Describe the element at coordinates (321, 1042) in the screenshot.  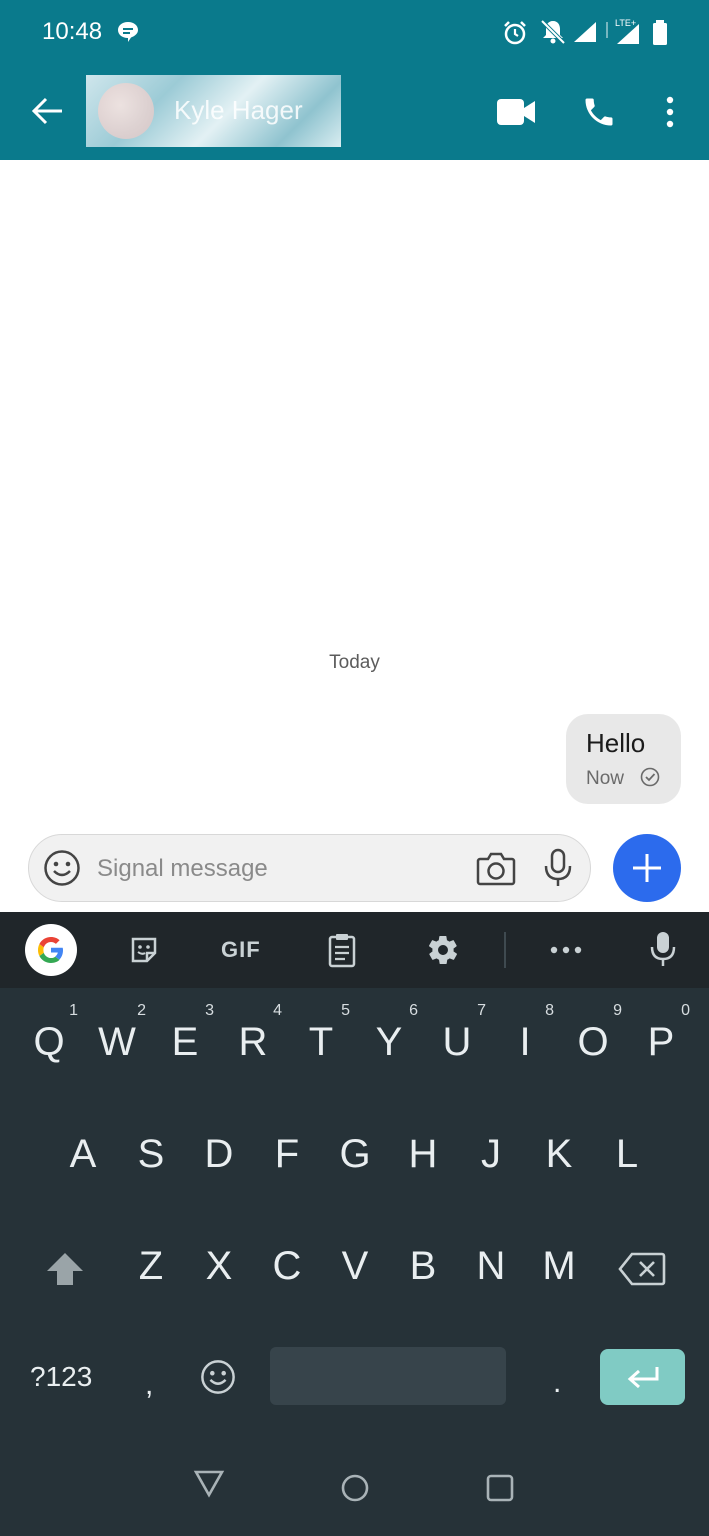
I see `key-label: T` at that location.